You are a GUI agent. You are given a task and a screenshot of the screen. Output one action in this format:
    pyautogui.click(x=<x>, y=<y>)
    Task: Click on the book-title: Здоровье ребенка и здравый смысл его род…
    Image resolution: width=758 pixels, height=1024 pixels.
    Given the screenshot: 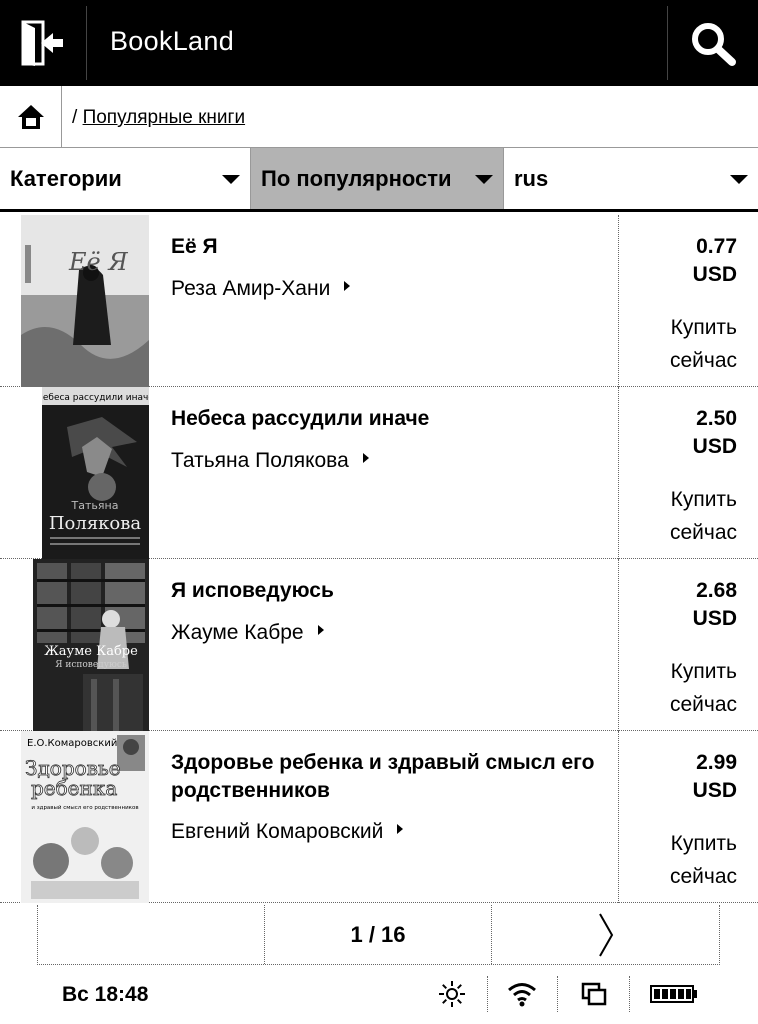 What is the action you would take?
    pyautogui.click(x=391, y=777)
    